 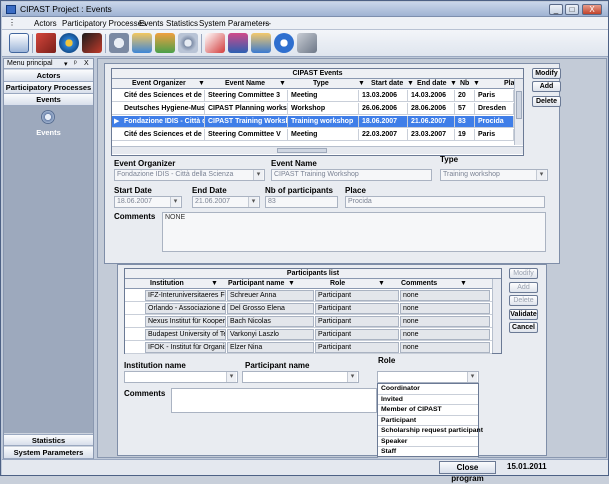 I want to click on events-hscrollbar, so click(x=317, y=150).